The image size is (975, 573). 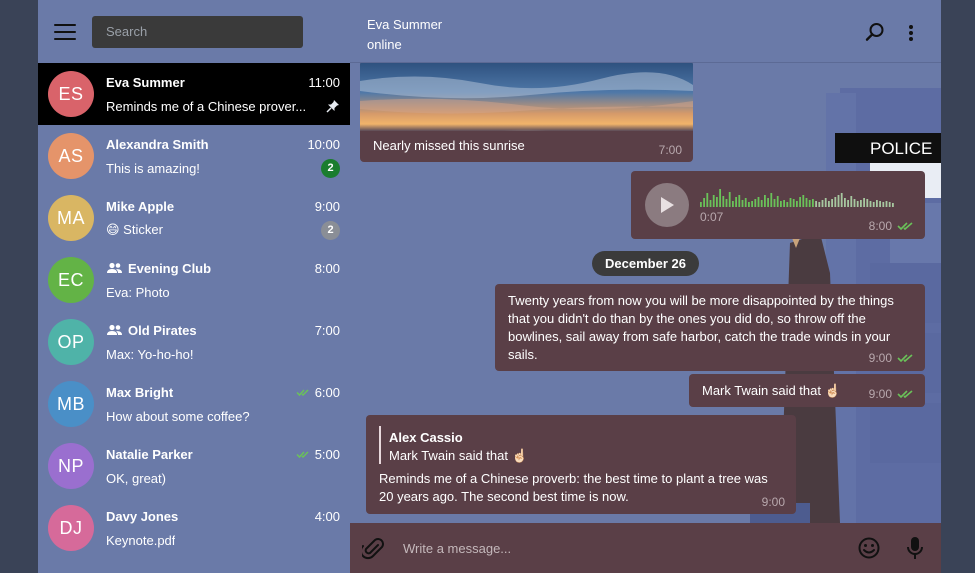 I want to click on sunrise-photo, so click(x=526, y=97).